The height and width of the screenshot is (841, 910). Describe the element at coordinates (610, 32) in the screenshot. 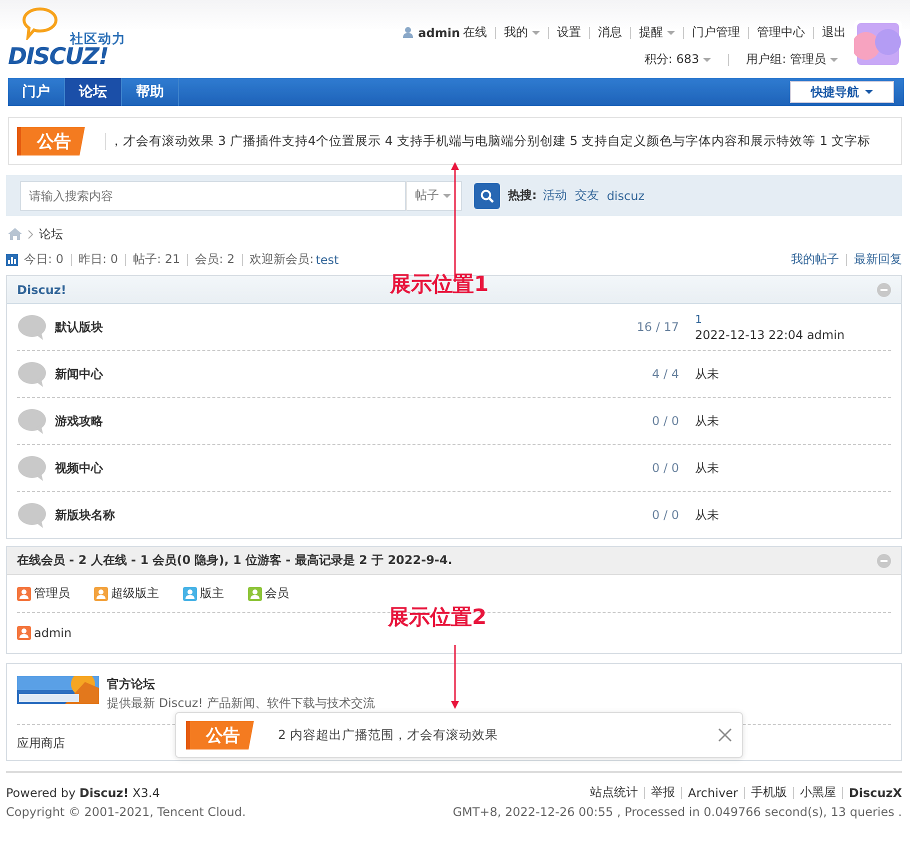

I see `user-menu-link: 消息` at that location.